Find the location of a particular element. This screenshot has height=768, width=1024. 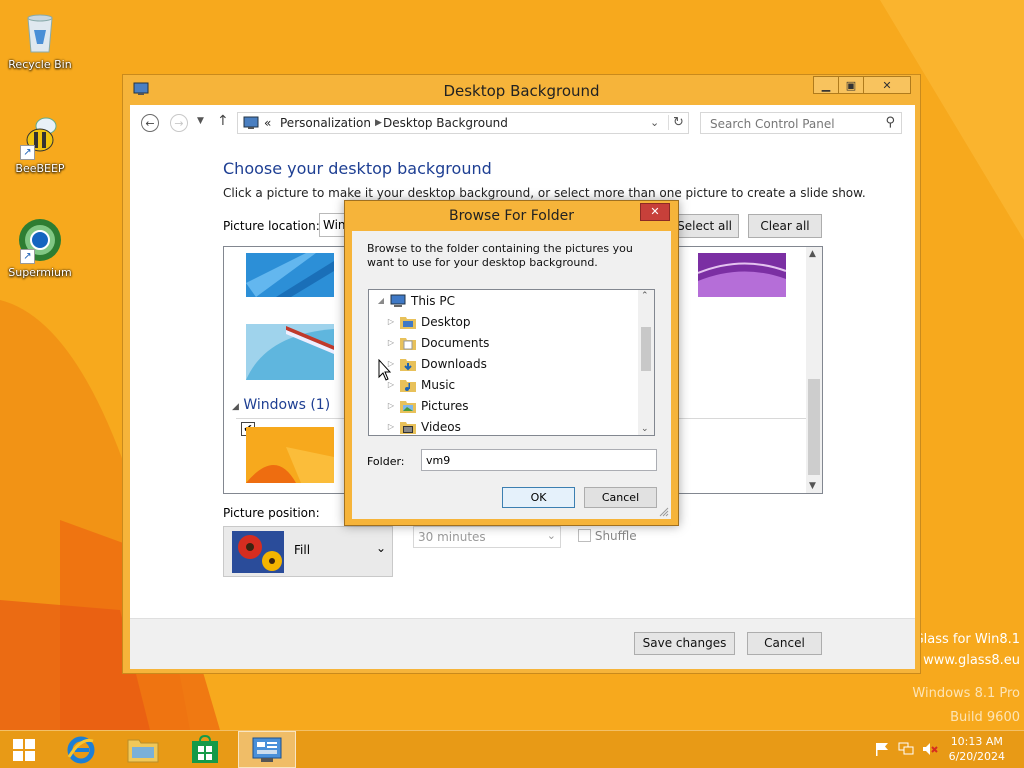

shuffle-option: Shuffle is located at coordinates (607, 536).